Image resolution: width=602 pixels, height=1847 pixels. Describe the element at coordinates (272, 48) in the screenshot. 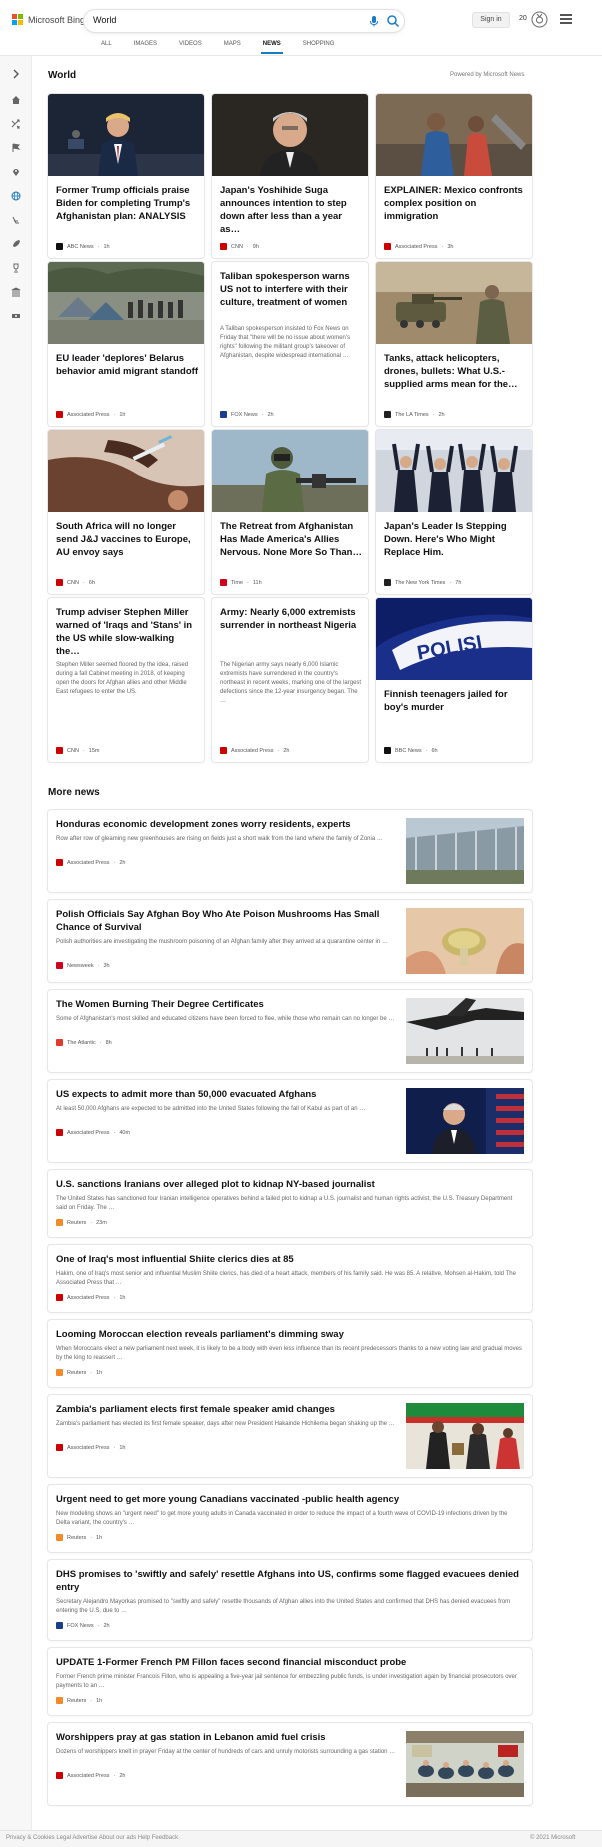

I see `tab-news: NEWS` at that location.